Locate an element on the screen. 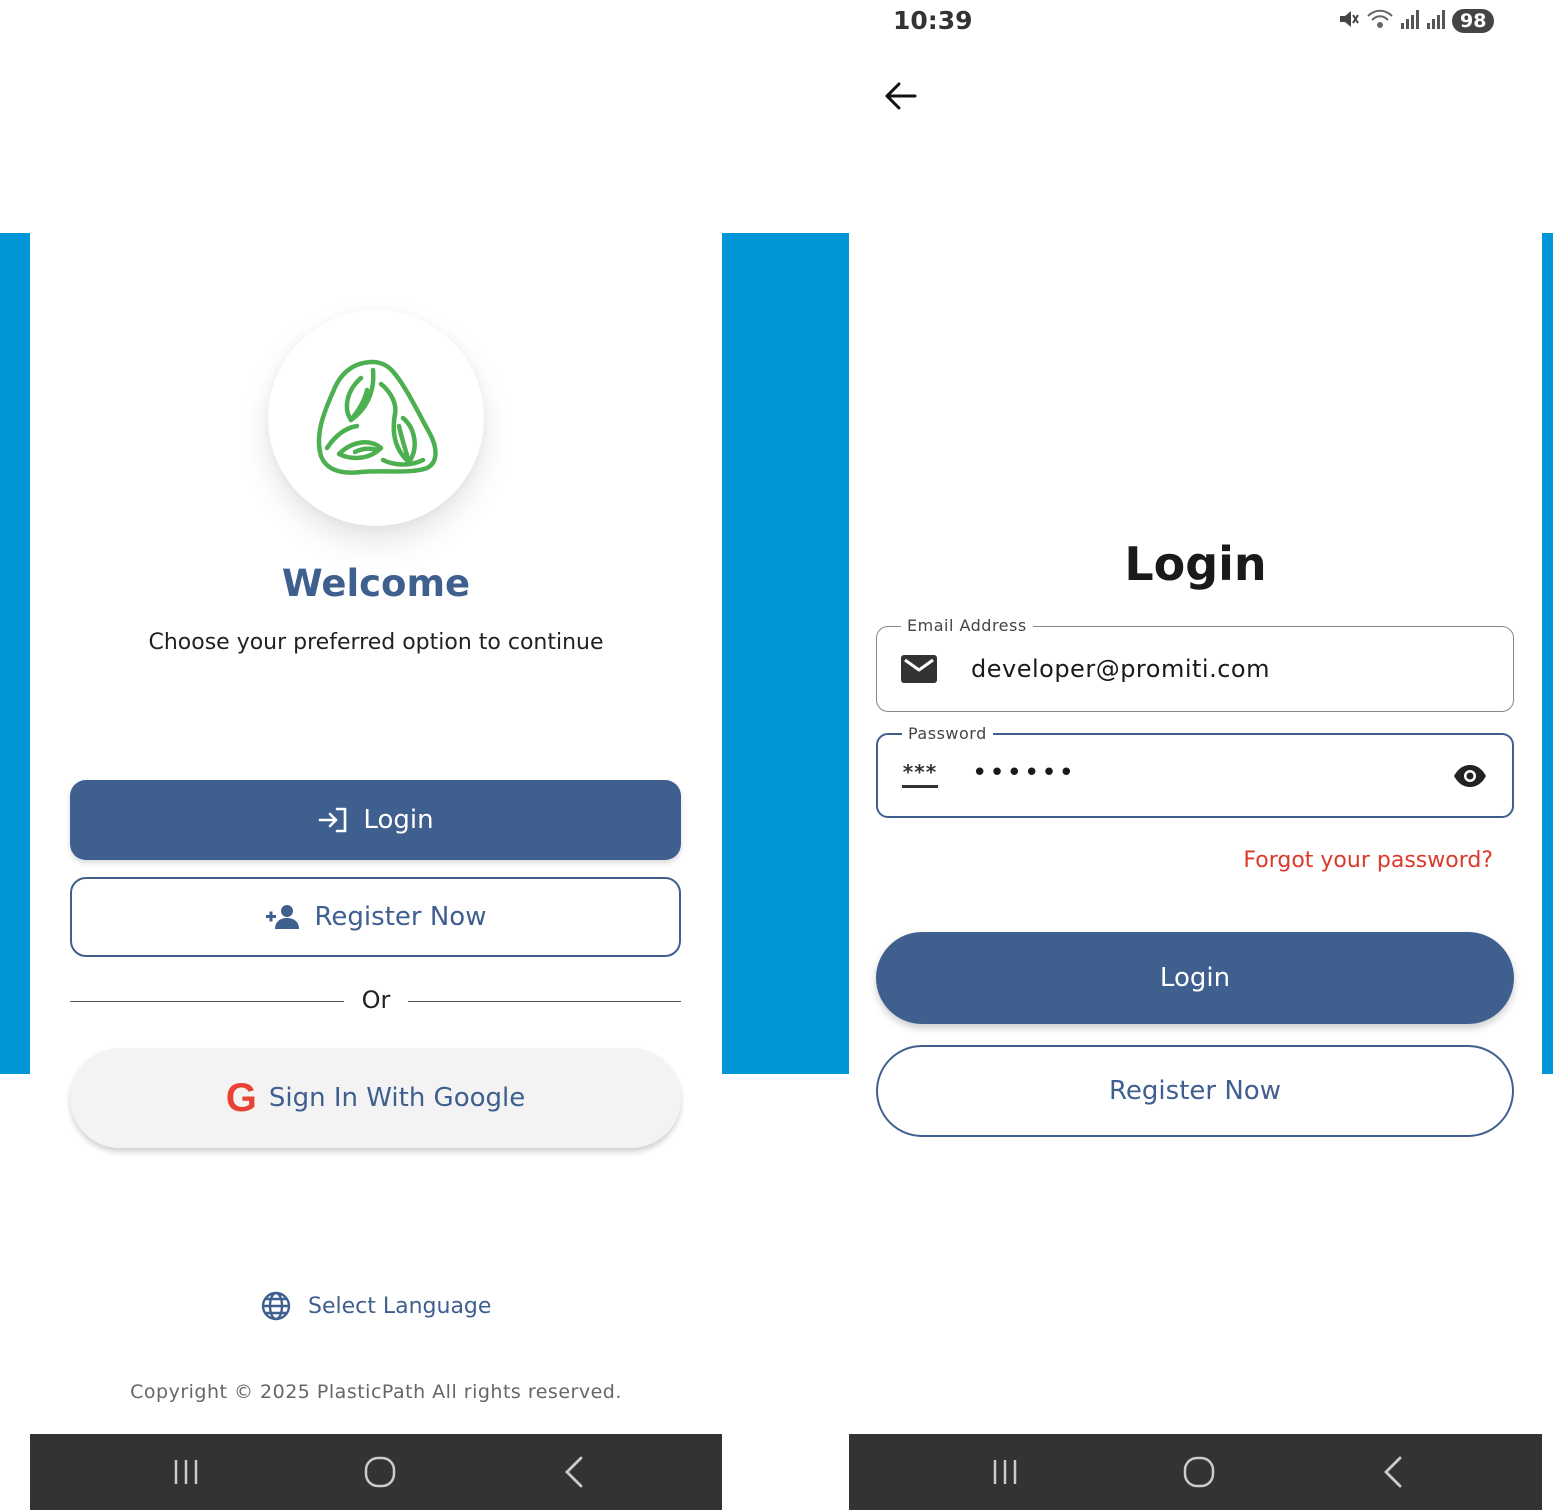 This screenshot has width=1553, height=1510. register-button: Register Now is located at coordinates (375, 917).